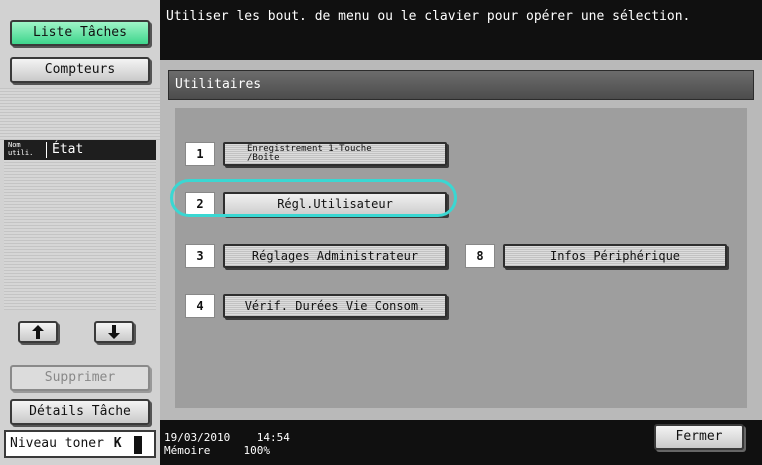 The width and height of the screenshot is (762, 465). Describe the element at coordinates (217, 451) in the screenshot. I see `memory-status: Mémoire 100%` at that location.